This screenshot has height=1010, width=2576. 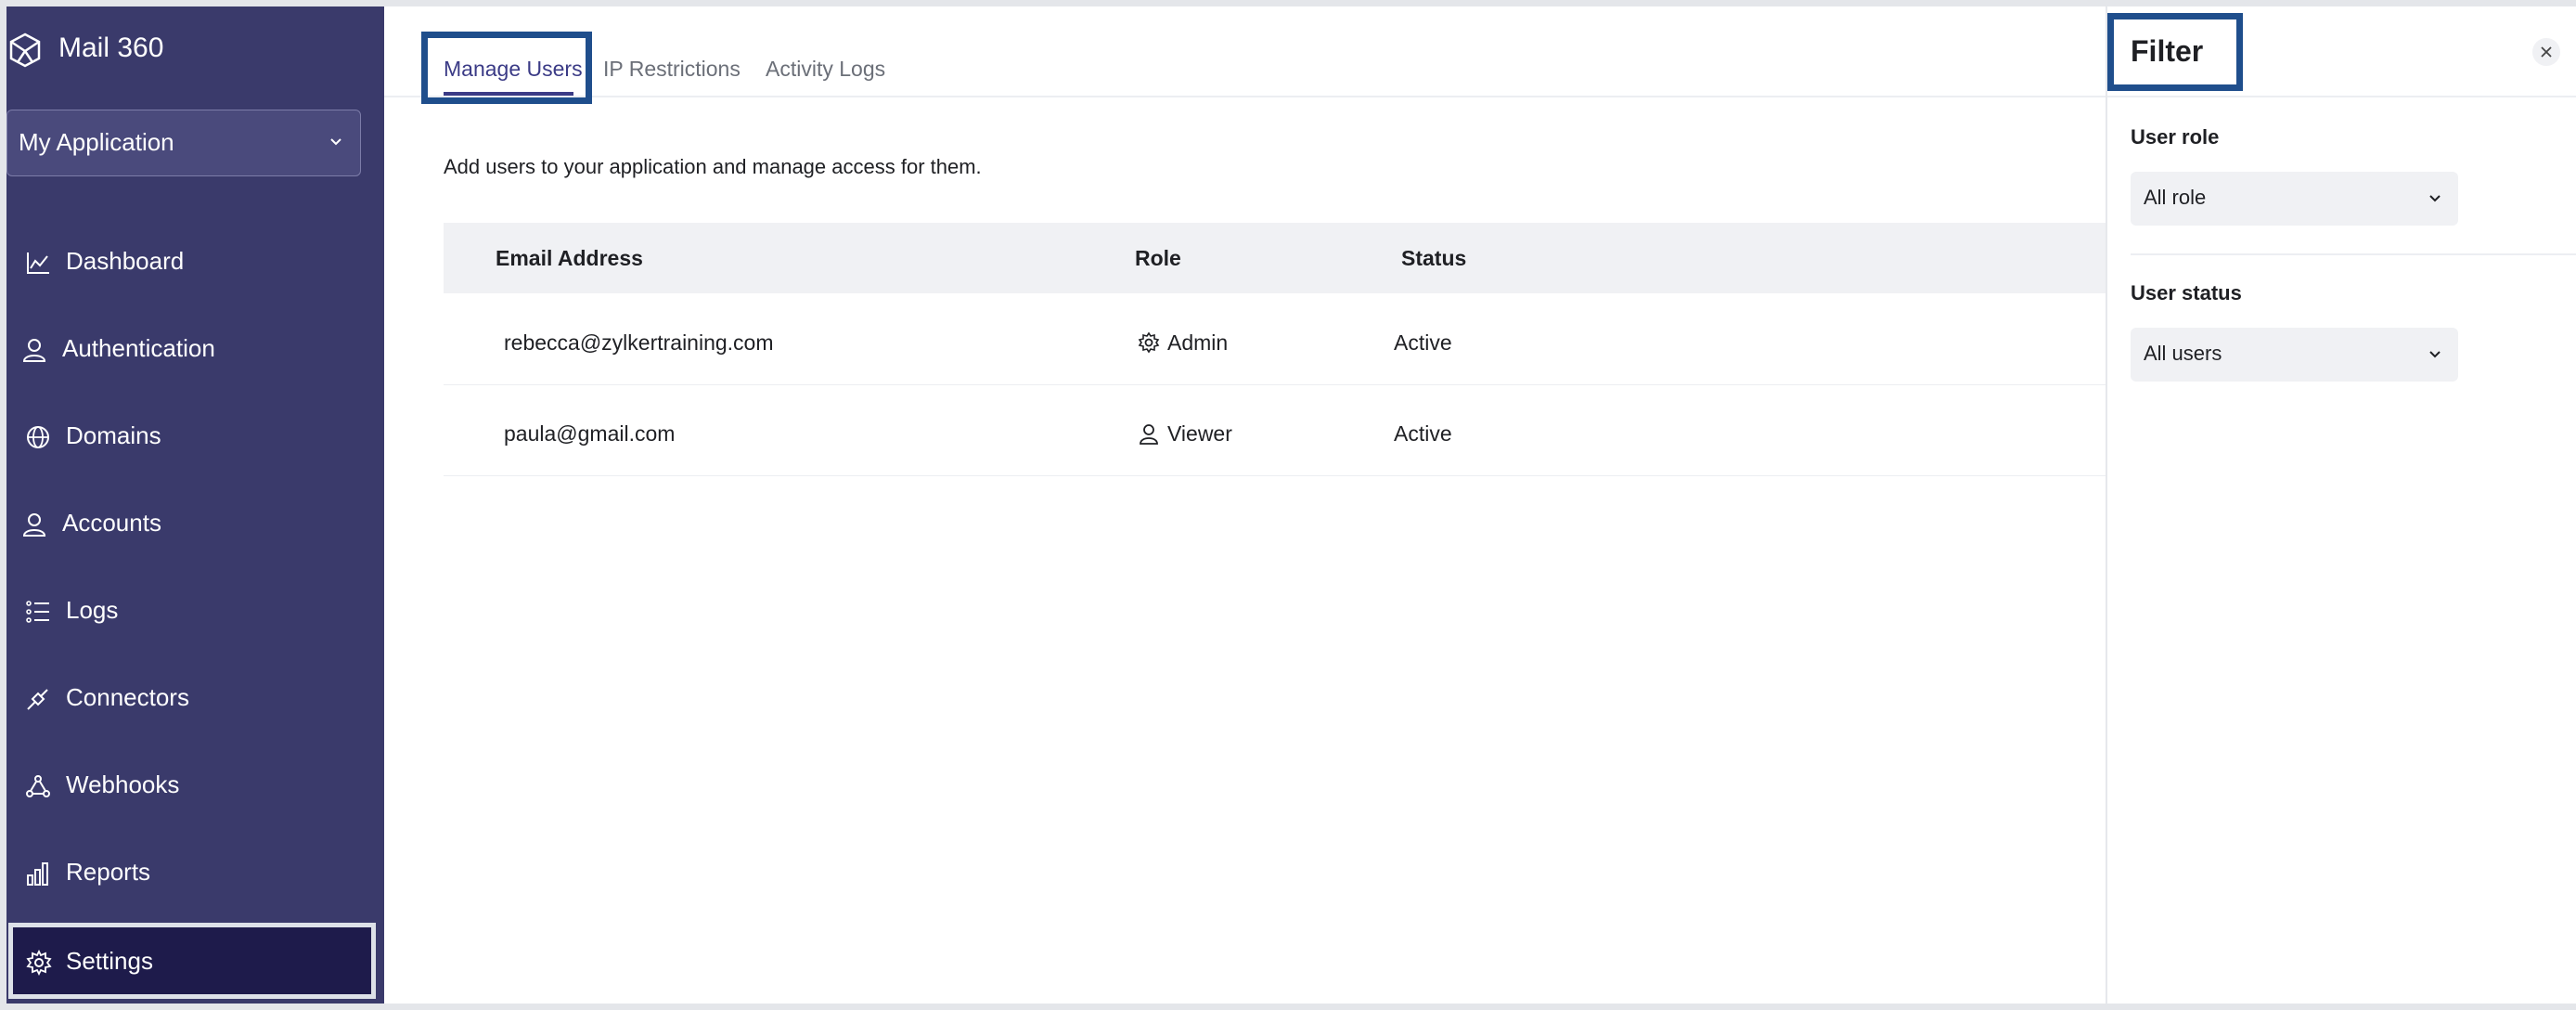 What do you see at coordinates (111, 48) in the screenshot?
I see `app-name: Mail 360` at bounding box center [111, 48].